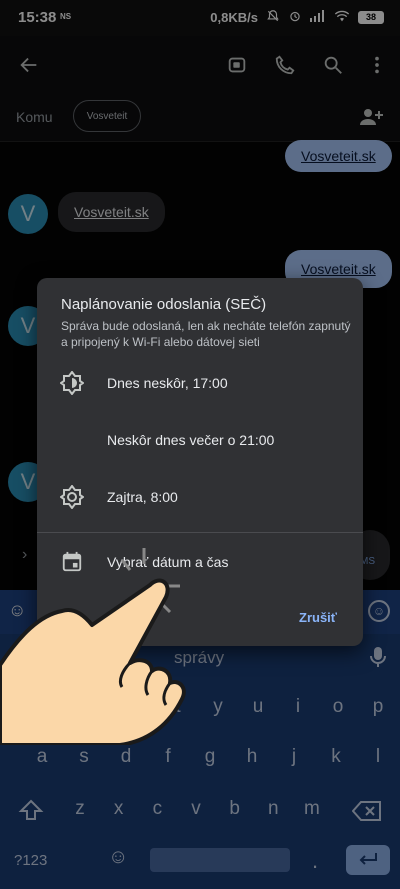  I want to click on option-tonight: Neskôr dnes večer o 21:00, so click(200, 440).